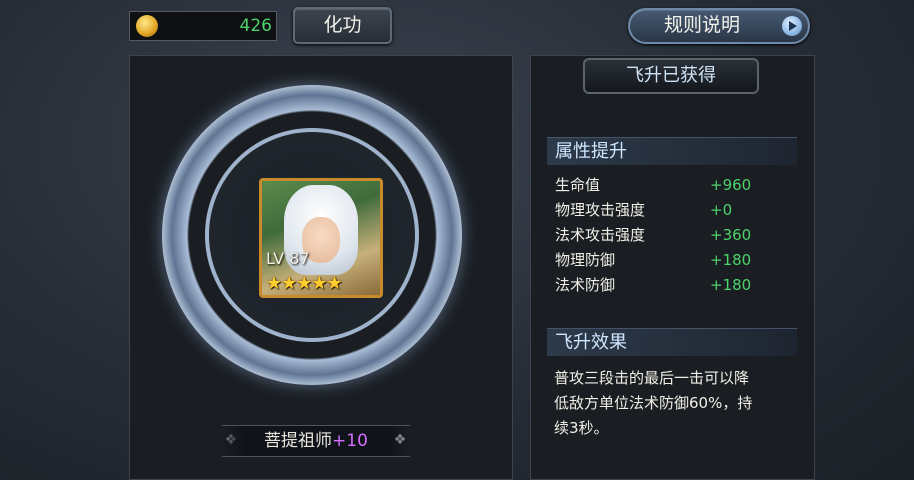 This screenshot has height=480, width=914. Describe the element at coordinates (721, 210) in the screenshot. I see `stat-value: +0` at that location.